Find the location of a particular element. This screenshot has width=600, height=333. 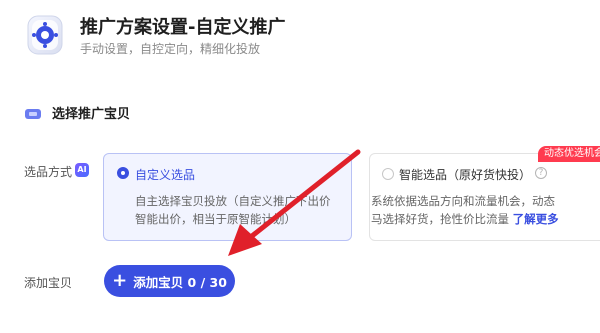

option-desc-smart-2-wrap: 马选择好货，抢性价比流量 了解更多 is located at coordinates (485, 219).